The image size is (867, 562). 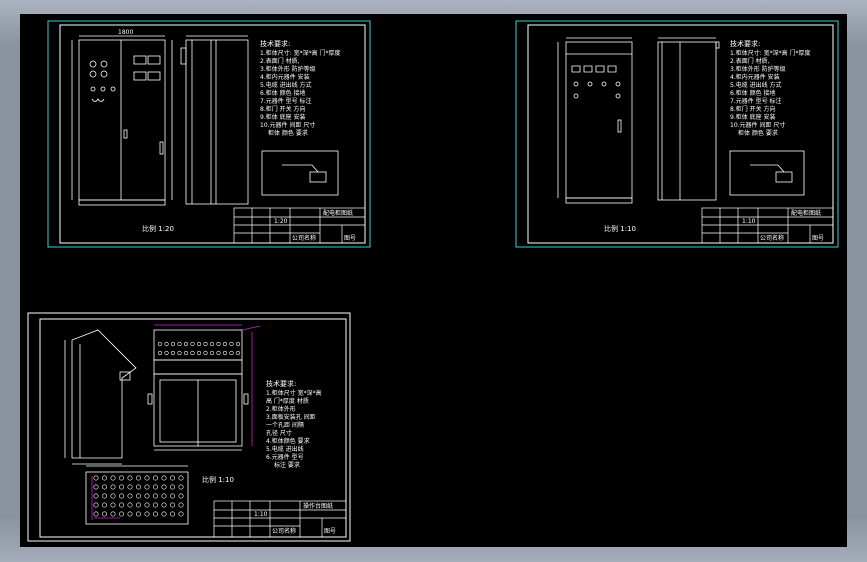 What do you see at coordinates (756, 85) in the screenshot?
I see `sheet-2-note-5: 5.电缆 进出线 方式` at bounding box center [756, 85].